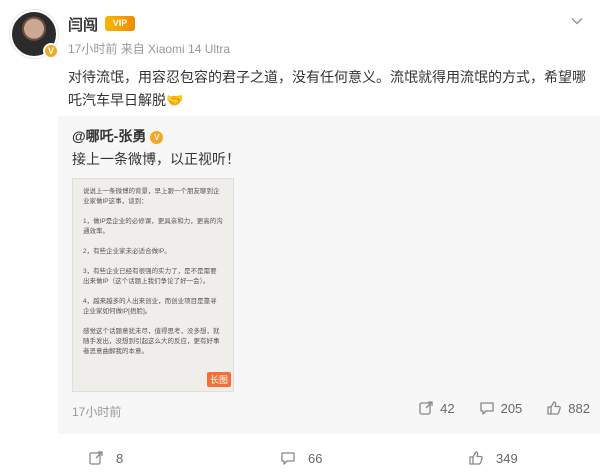  Describe the element at coordinates (447, 408) in the screenshot. I see `original-repost-count: 42` at that location.